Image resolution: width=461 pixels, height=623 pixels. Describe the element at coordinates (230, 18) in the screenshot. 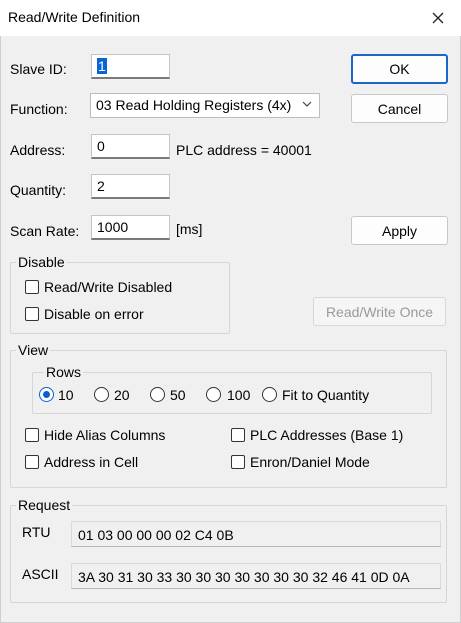

I see `title-bar: Read/Write Definition` at that location.